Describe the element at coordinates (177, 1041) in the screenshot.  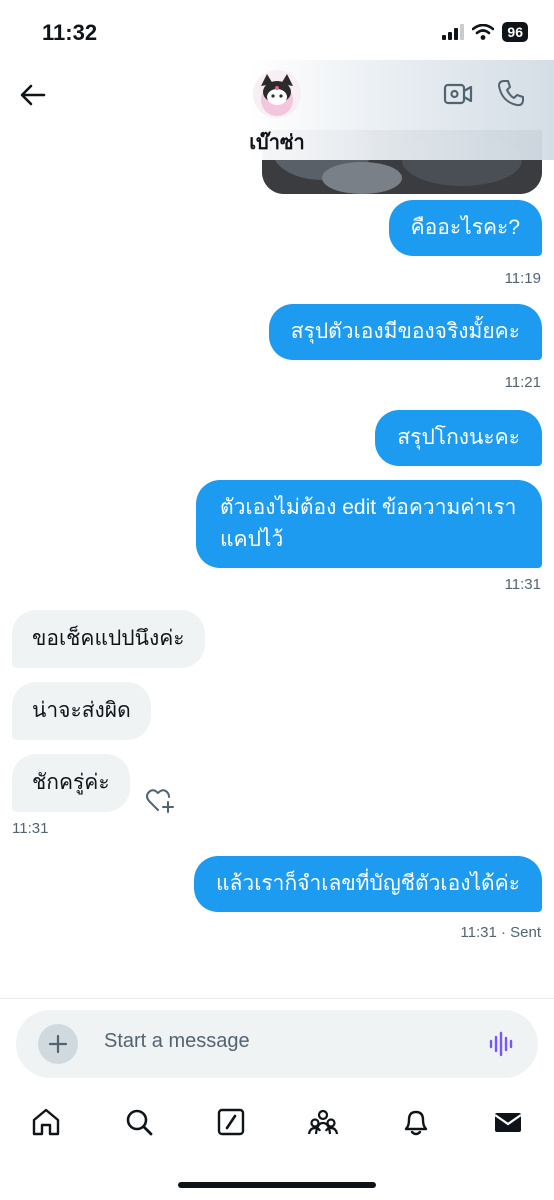
I see `message-input: Start a message` at that location.